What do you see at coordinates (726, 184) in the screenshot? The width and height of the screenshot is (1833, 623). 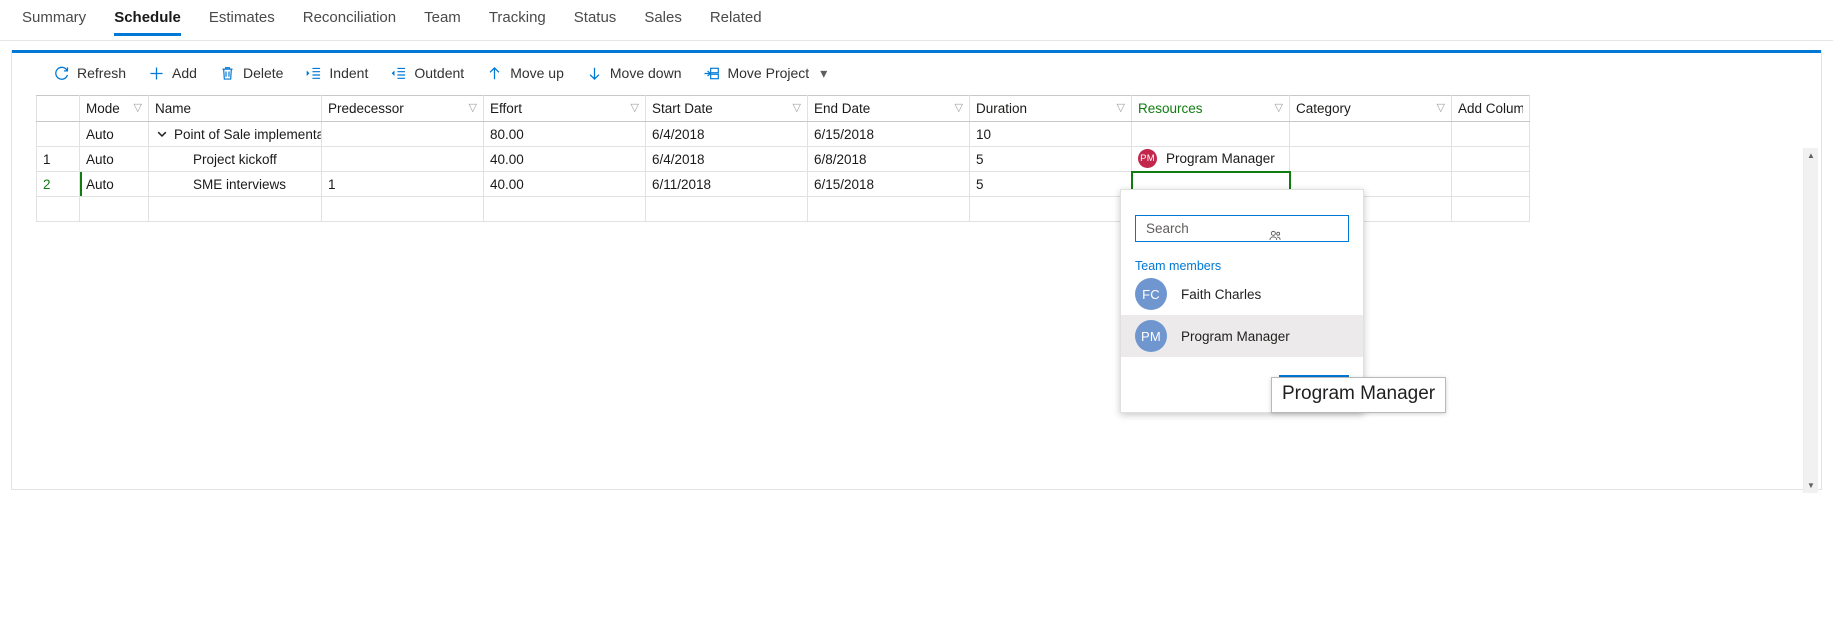 I see `cell-start-date: 6/11/2018` at bounding box center [726, 184].